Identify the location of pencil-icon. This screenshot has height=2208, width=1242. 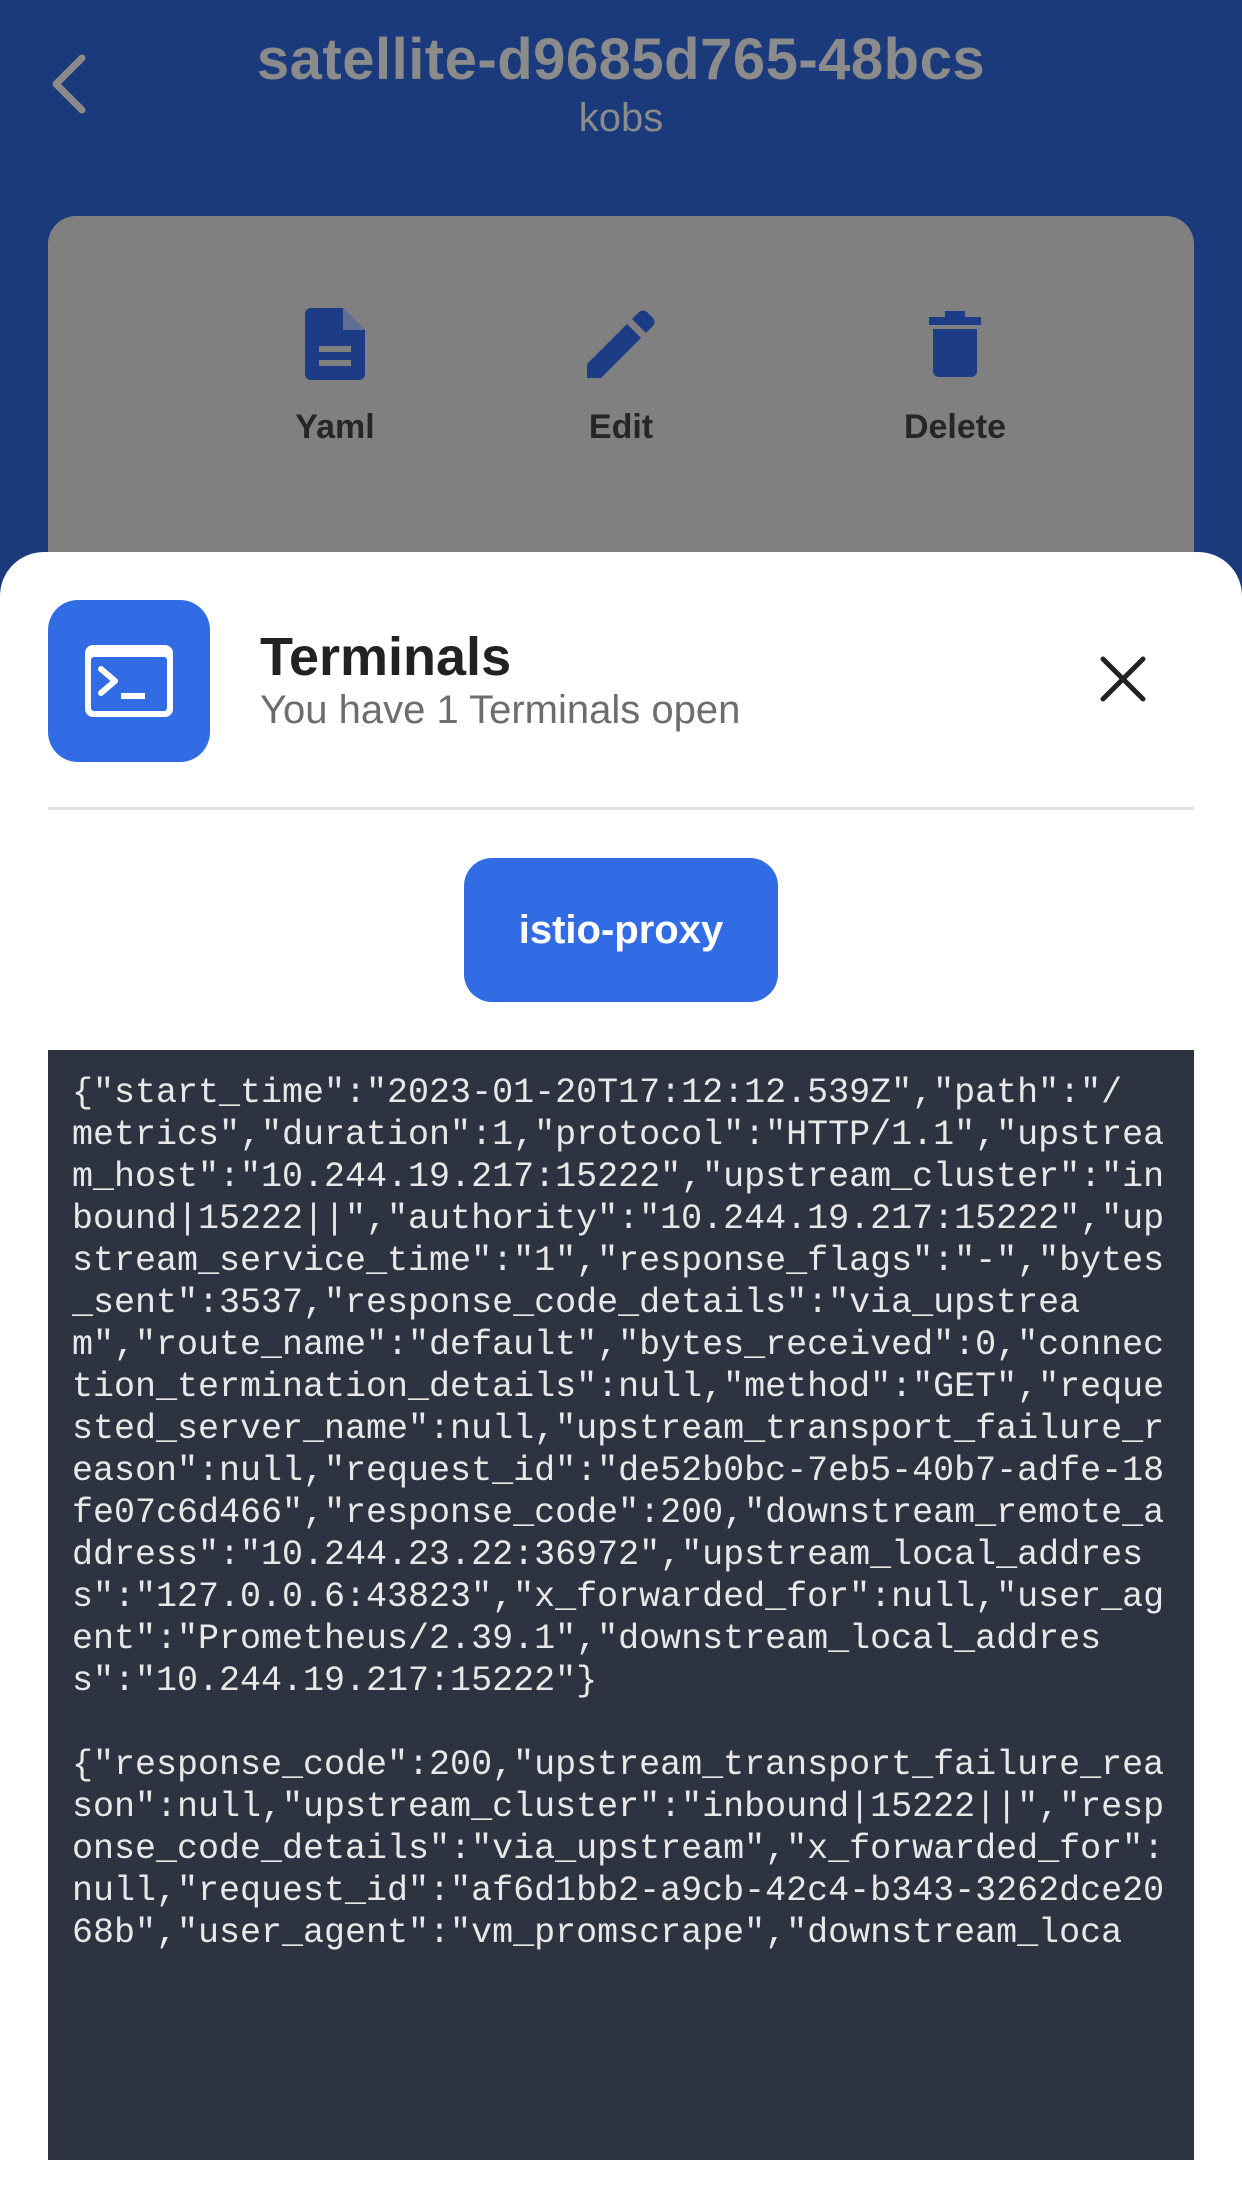
(621, 344).